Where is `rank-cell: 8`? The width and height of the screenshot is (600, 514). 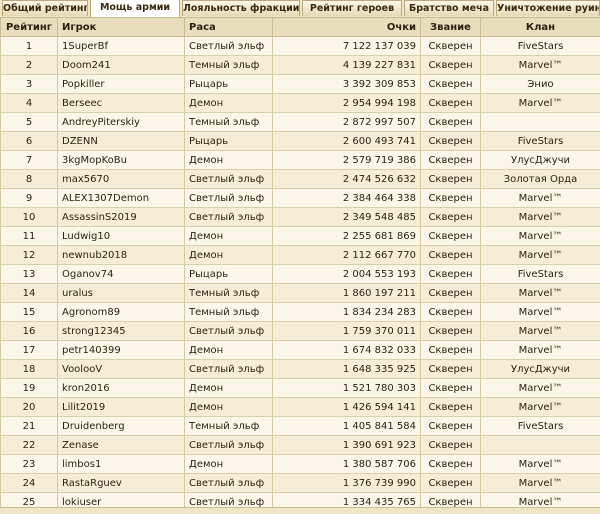 rank-cell: 8 is located at coordinates (29, 179).